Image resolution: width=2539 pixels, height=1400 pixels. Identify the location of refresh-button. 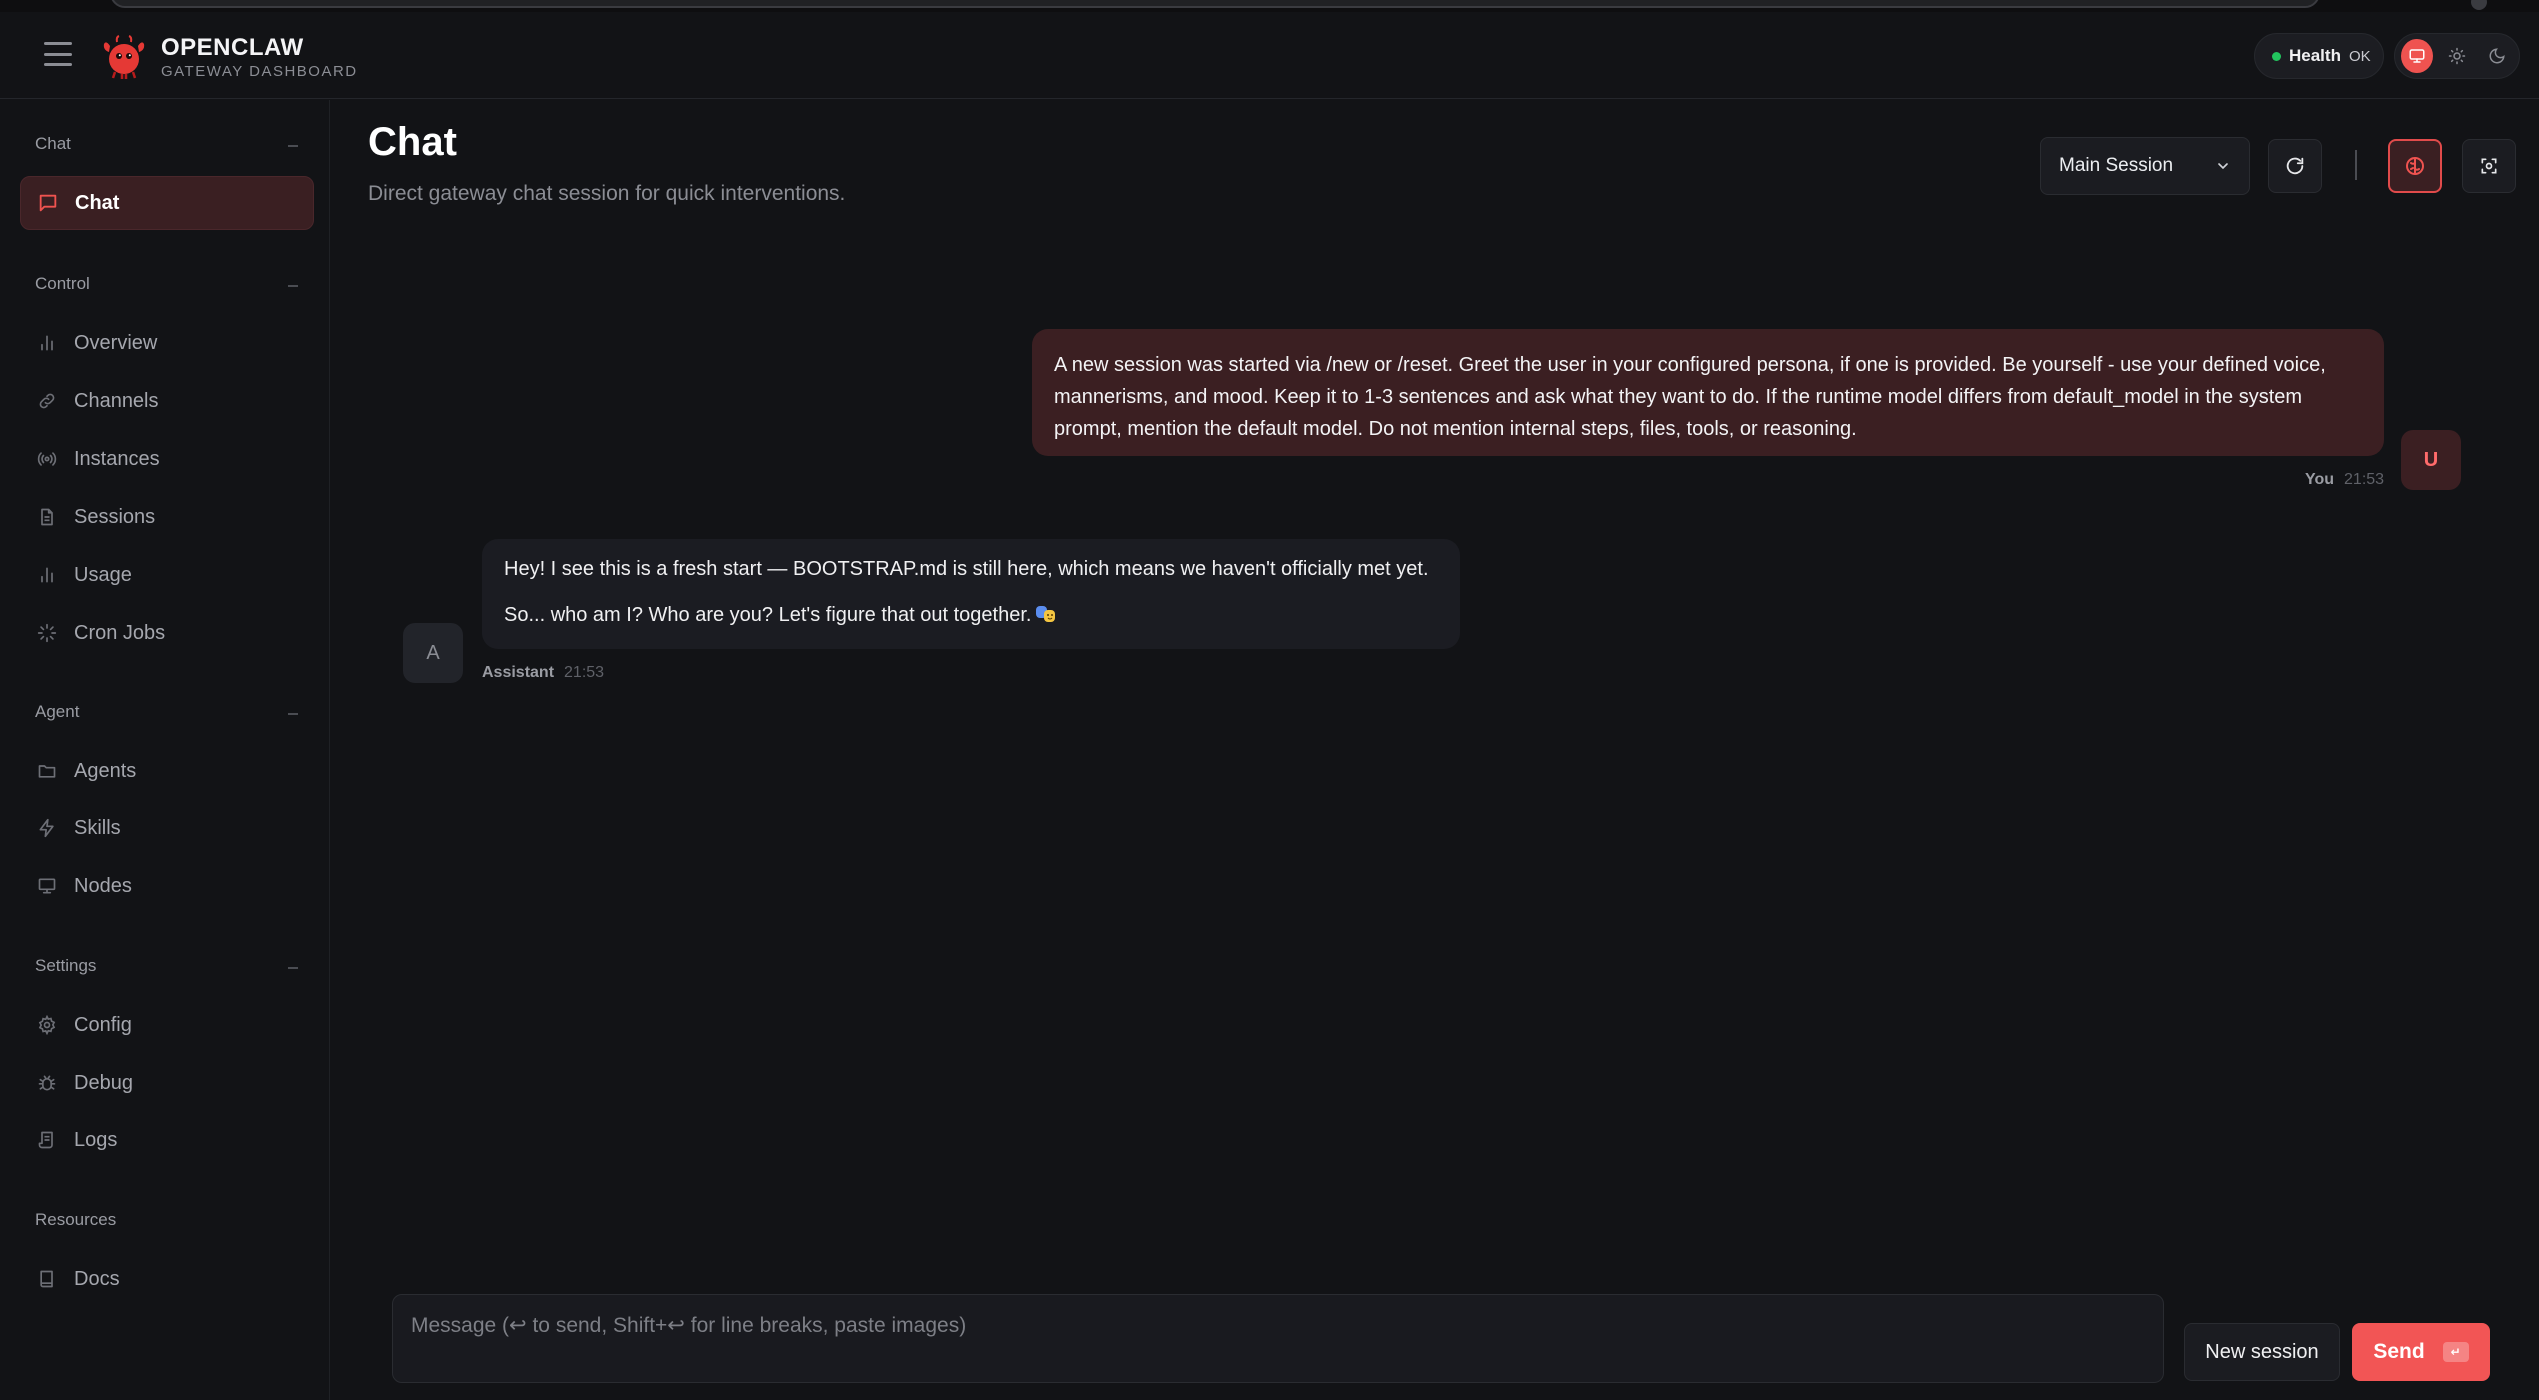
(2295, 166).